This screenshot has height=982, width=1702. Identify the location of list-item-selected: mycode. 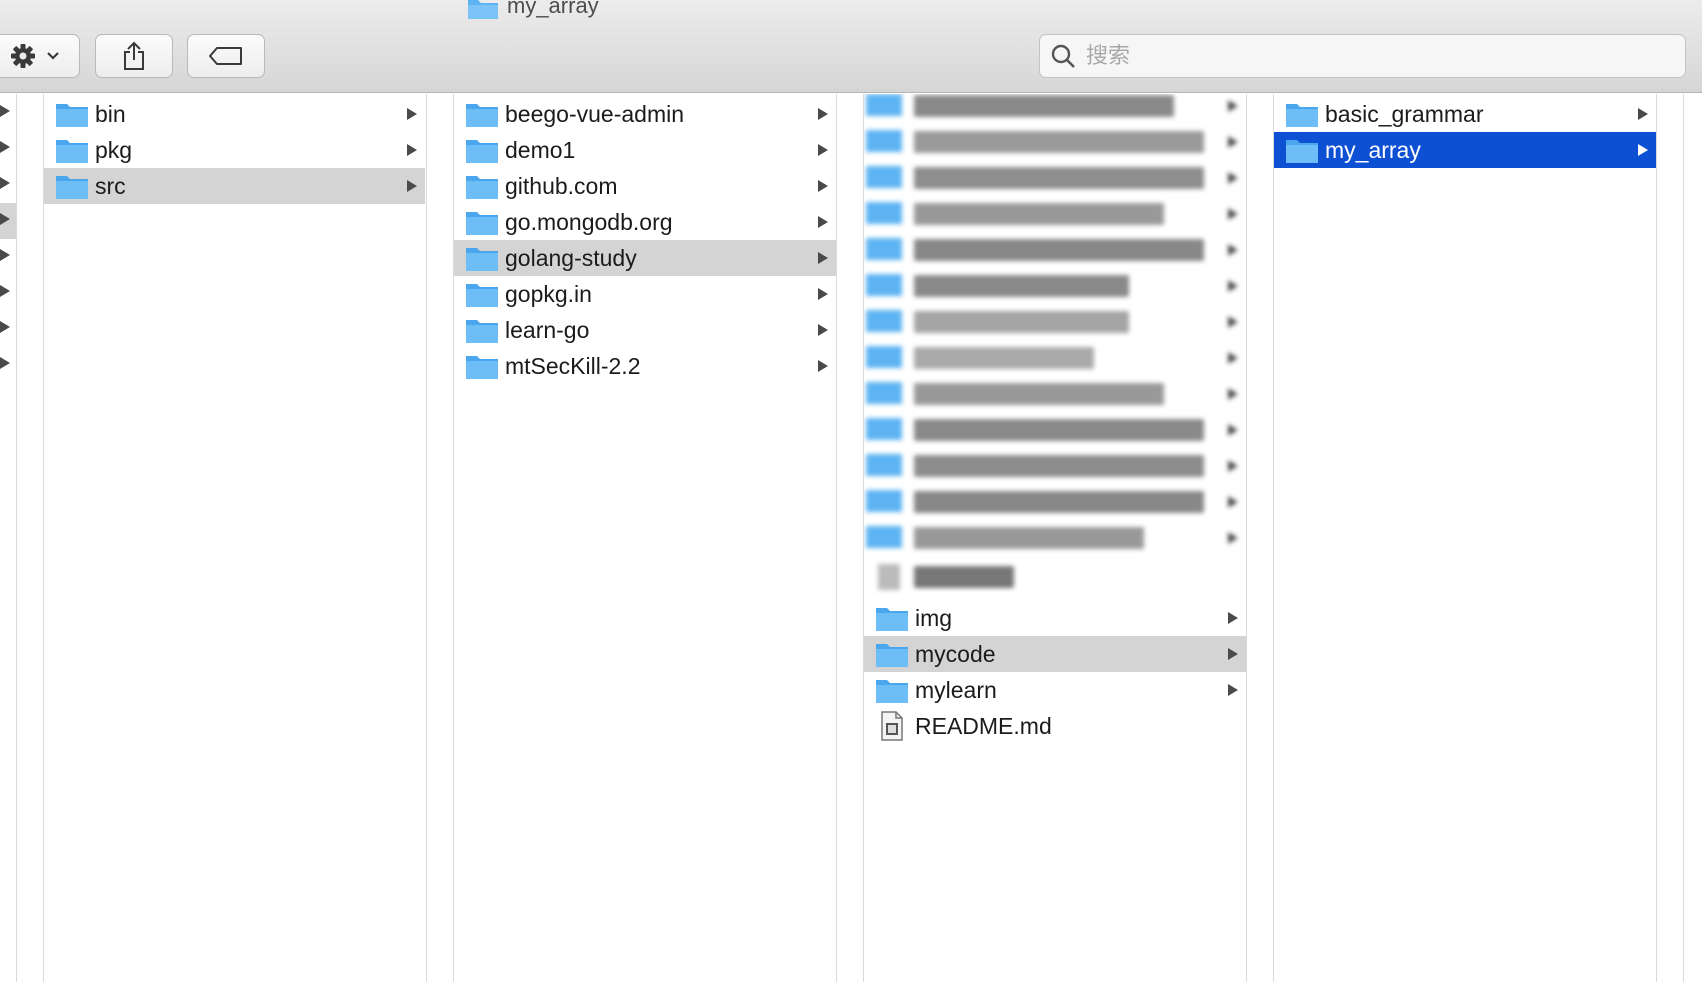
(1055, 654).